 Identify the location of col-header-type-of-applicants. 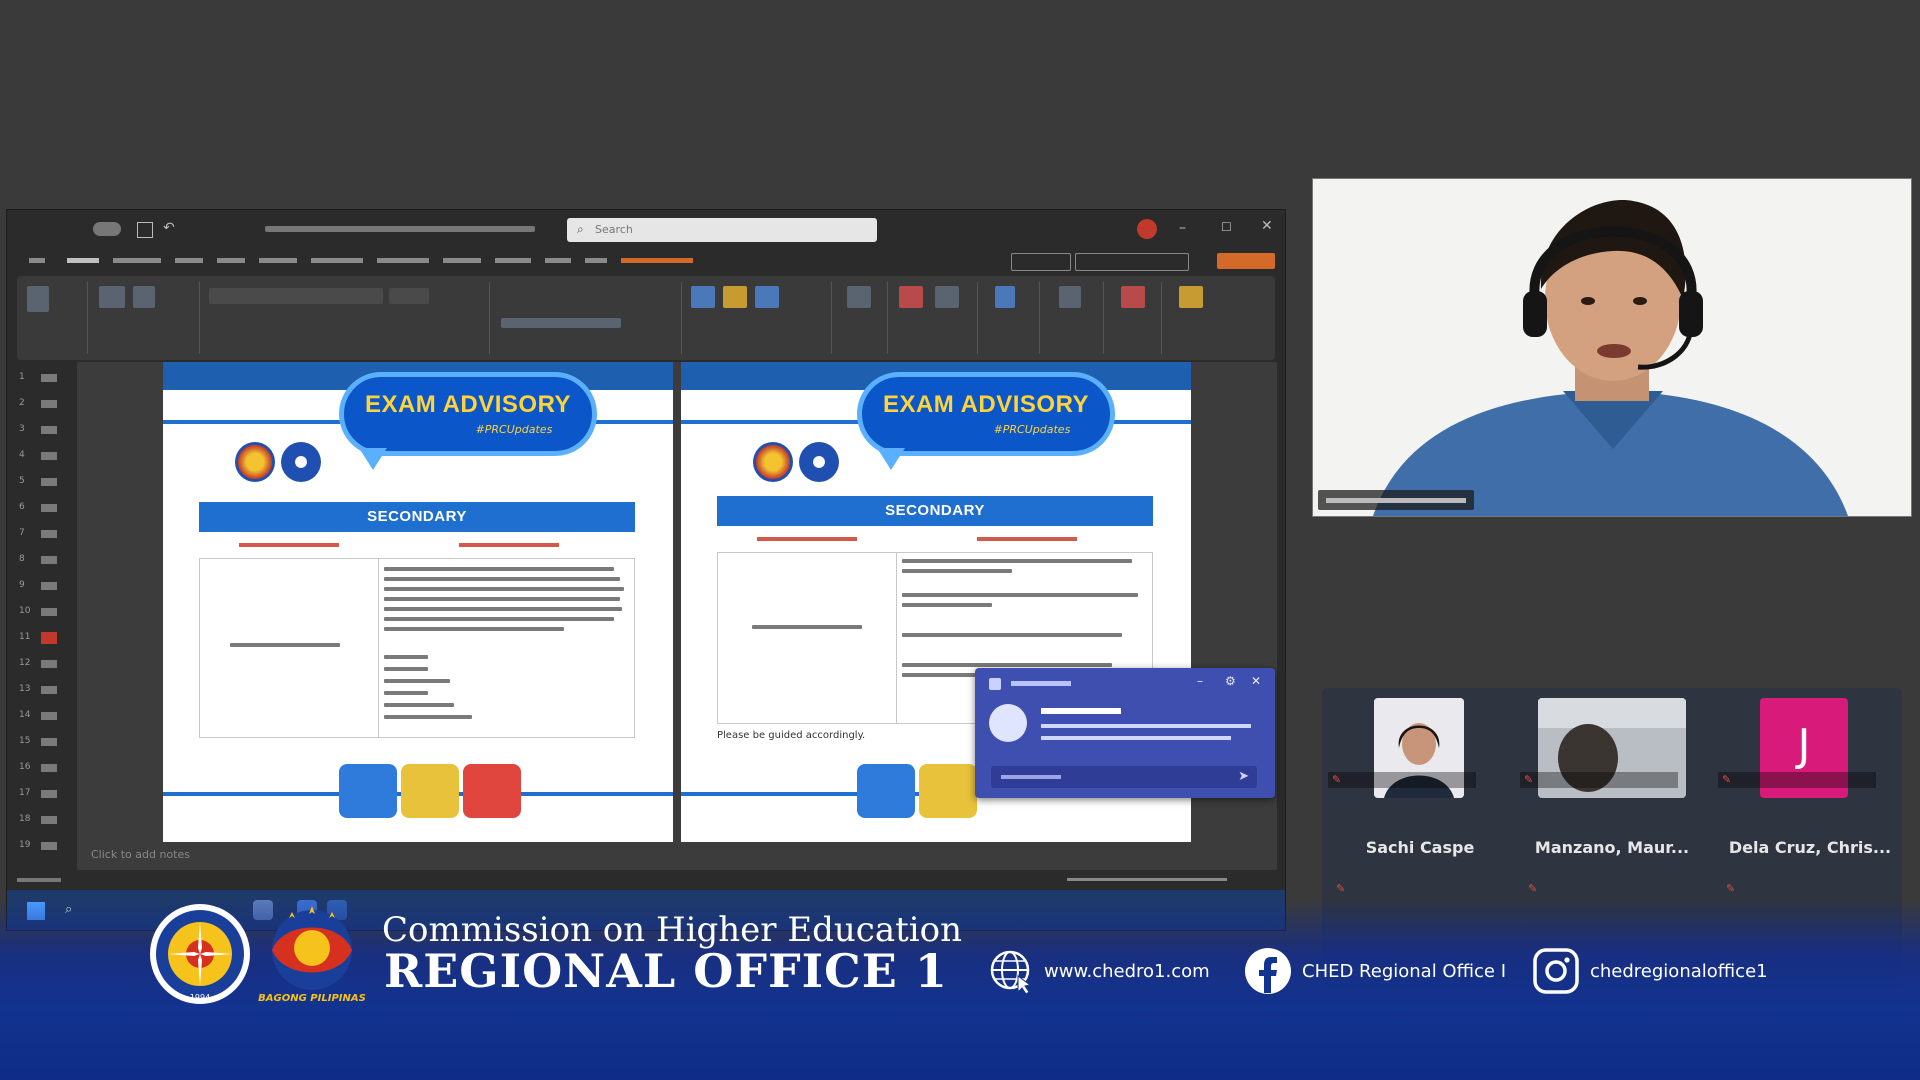
(509, 545).